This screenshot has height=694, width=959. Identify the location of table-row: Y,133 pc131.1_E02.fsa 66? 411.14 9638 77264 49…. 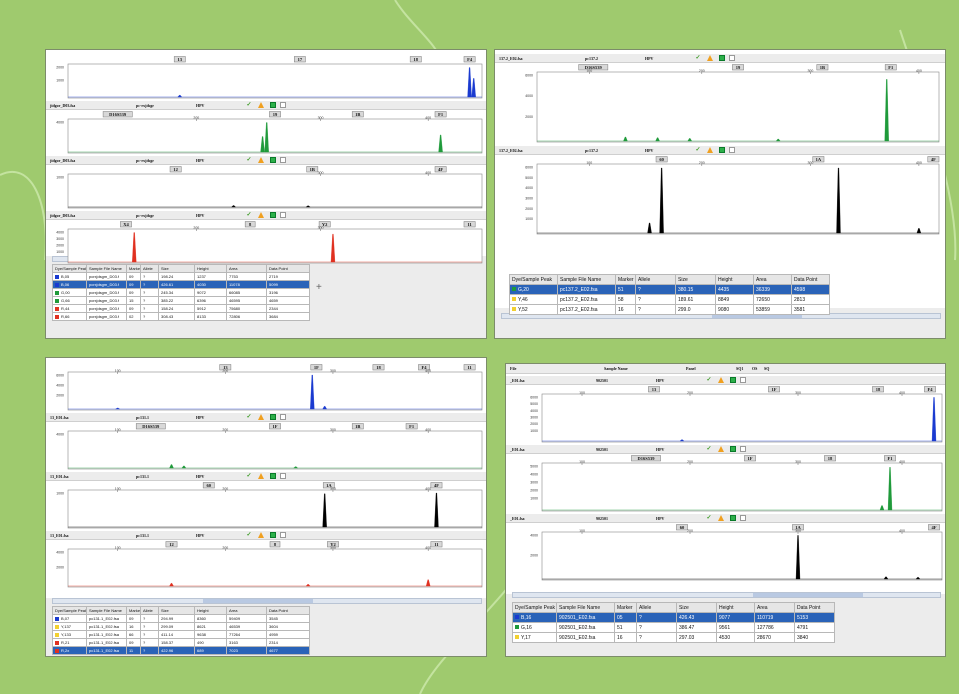
(181, 634).